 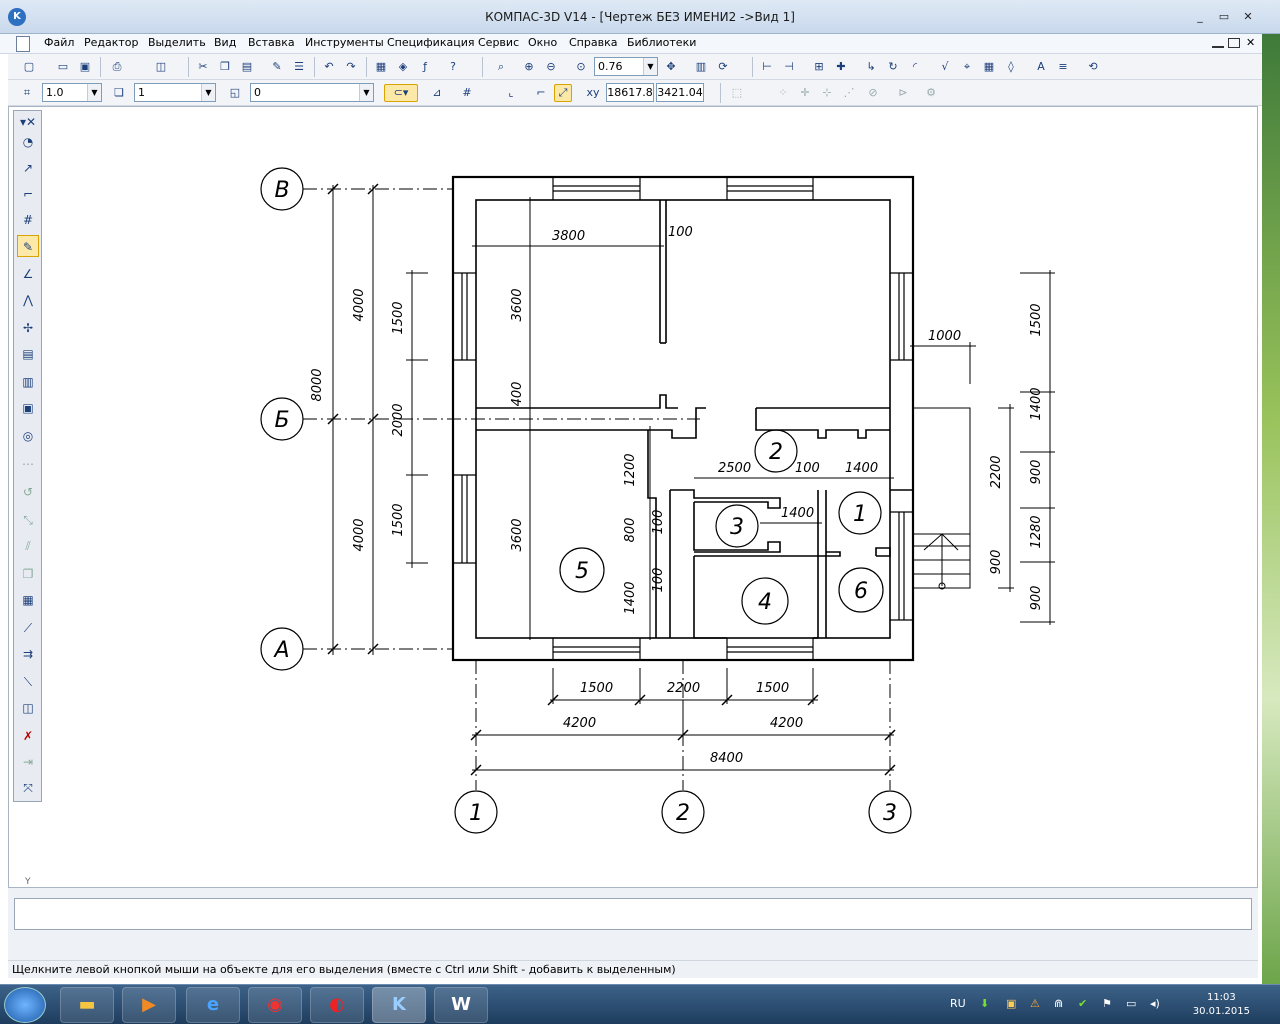 I want to click on taskbar-word: W, so click(x=461, y=1005).